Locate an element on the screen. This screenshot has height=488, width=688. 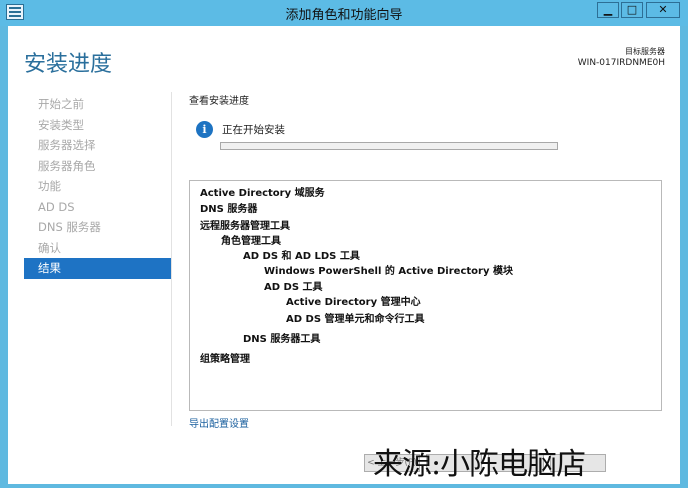
feature-item: DNS 服务器工具 is located at coordinates (282, 339).